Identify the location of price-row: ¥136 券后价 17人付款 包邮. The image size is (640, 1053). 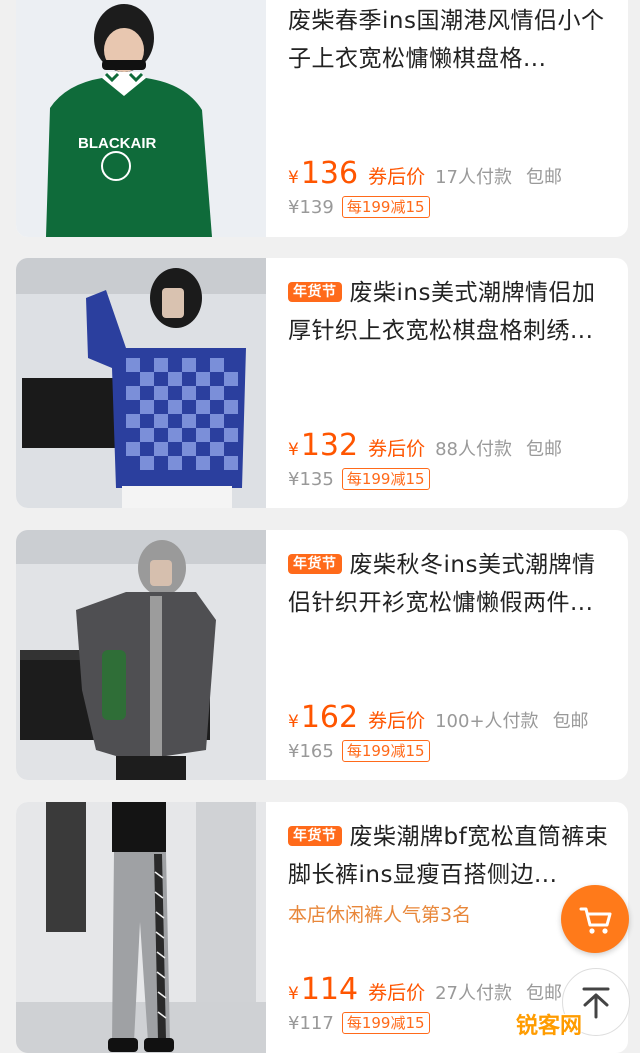
(452, 173).